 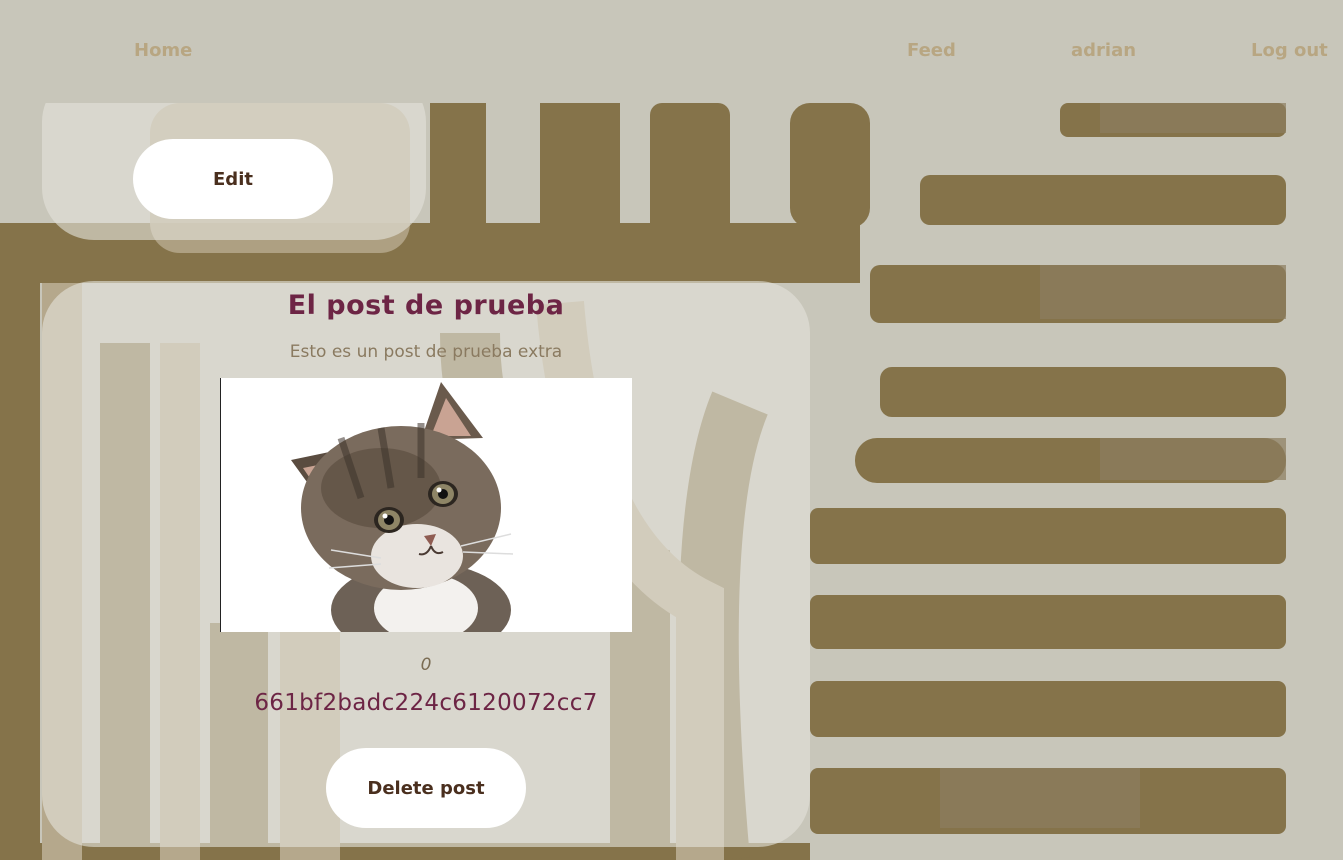 I want to click on nav-logout-link: Log out, so click(x=1289, y=50).